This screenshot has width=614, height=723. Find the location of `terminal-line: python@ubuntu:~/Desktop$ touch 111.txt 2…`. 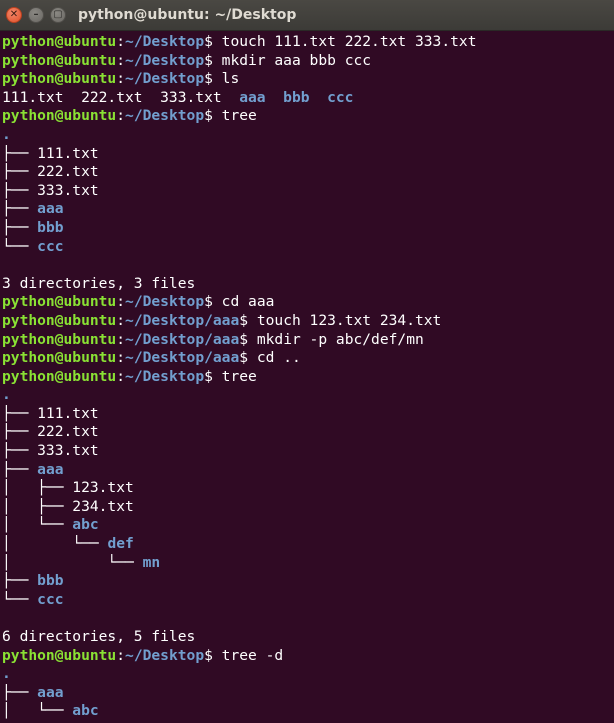

terminal-line: python@ubuntu:~/Desktop$ touch 111.txt 2… is located at coordinates (308, 42).